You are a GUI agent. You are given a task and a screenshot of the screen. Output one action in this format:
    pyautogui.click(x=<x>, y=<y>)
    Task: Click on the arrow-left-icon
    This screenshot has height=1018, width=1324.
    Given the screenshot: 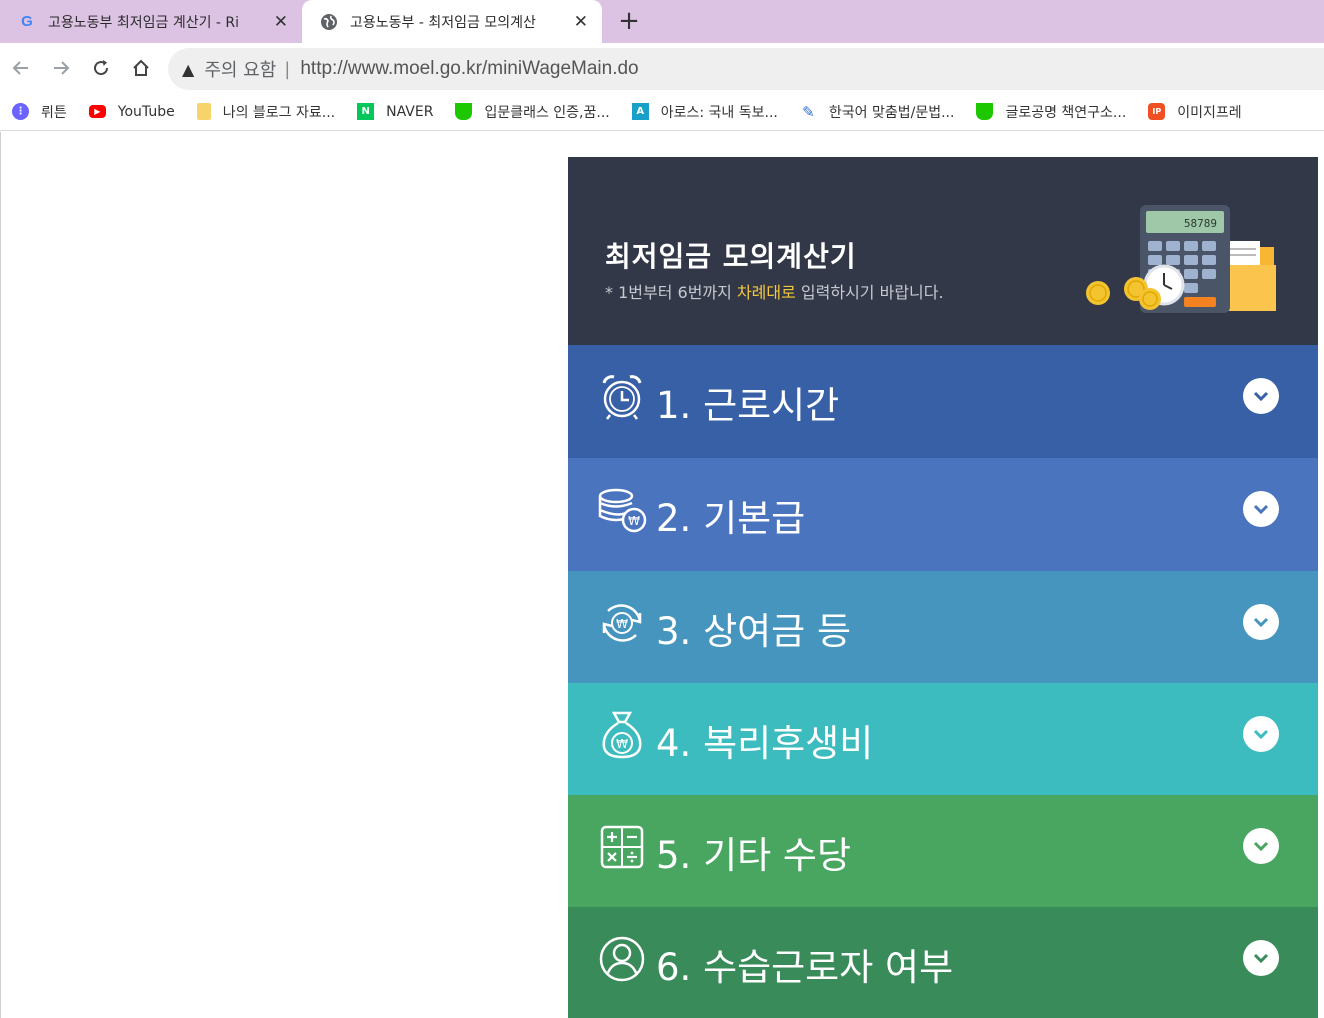 What is the action you would take?
    pyautogui.click(x=20, y=68)
    